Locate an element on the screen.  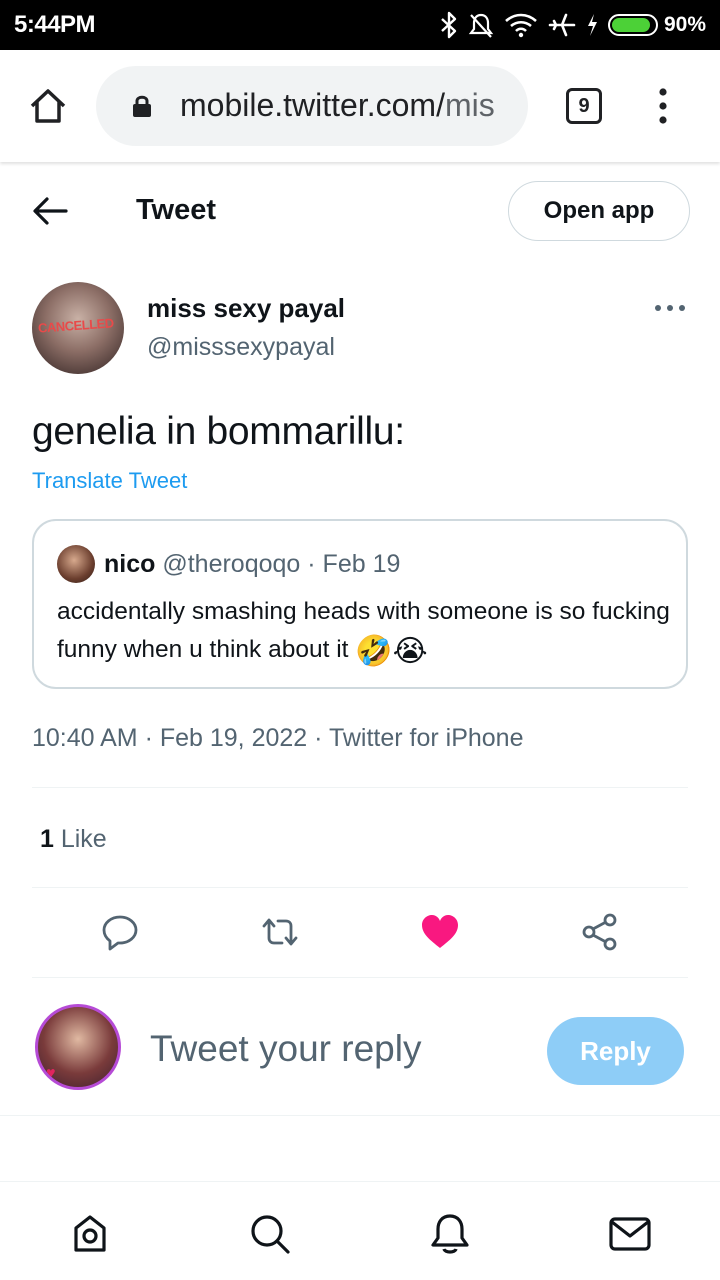
like-label: Like is located at coordinates (80, 839).